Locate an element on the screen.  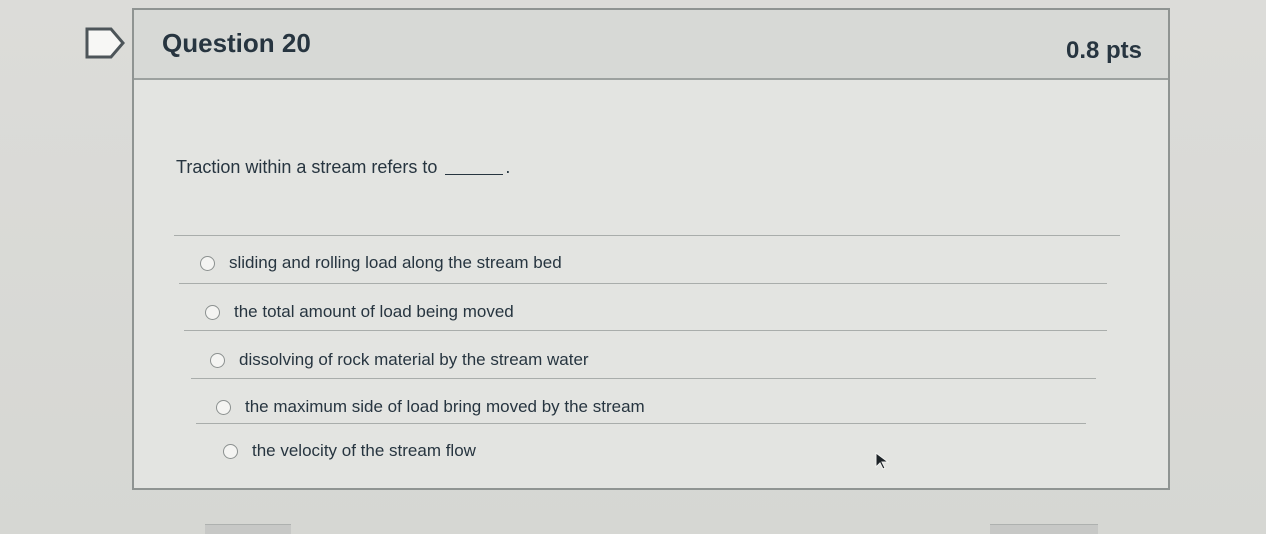
answer-label: the total amount of load being moved is located at coordinates (374, 311).